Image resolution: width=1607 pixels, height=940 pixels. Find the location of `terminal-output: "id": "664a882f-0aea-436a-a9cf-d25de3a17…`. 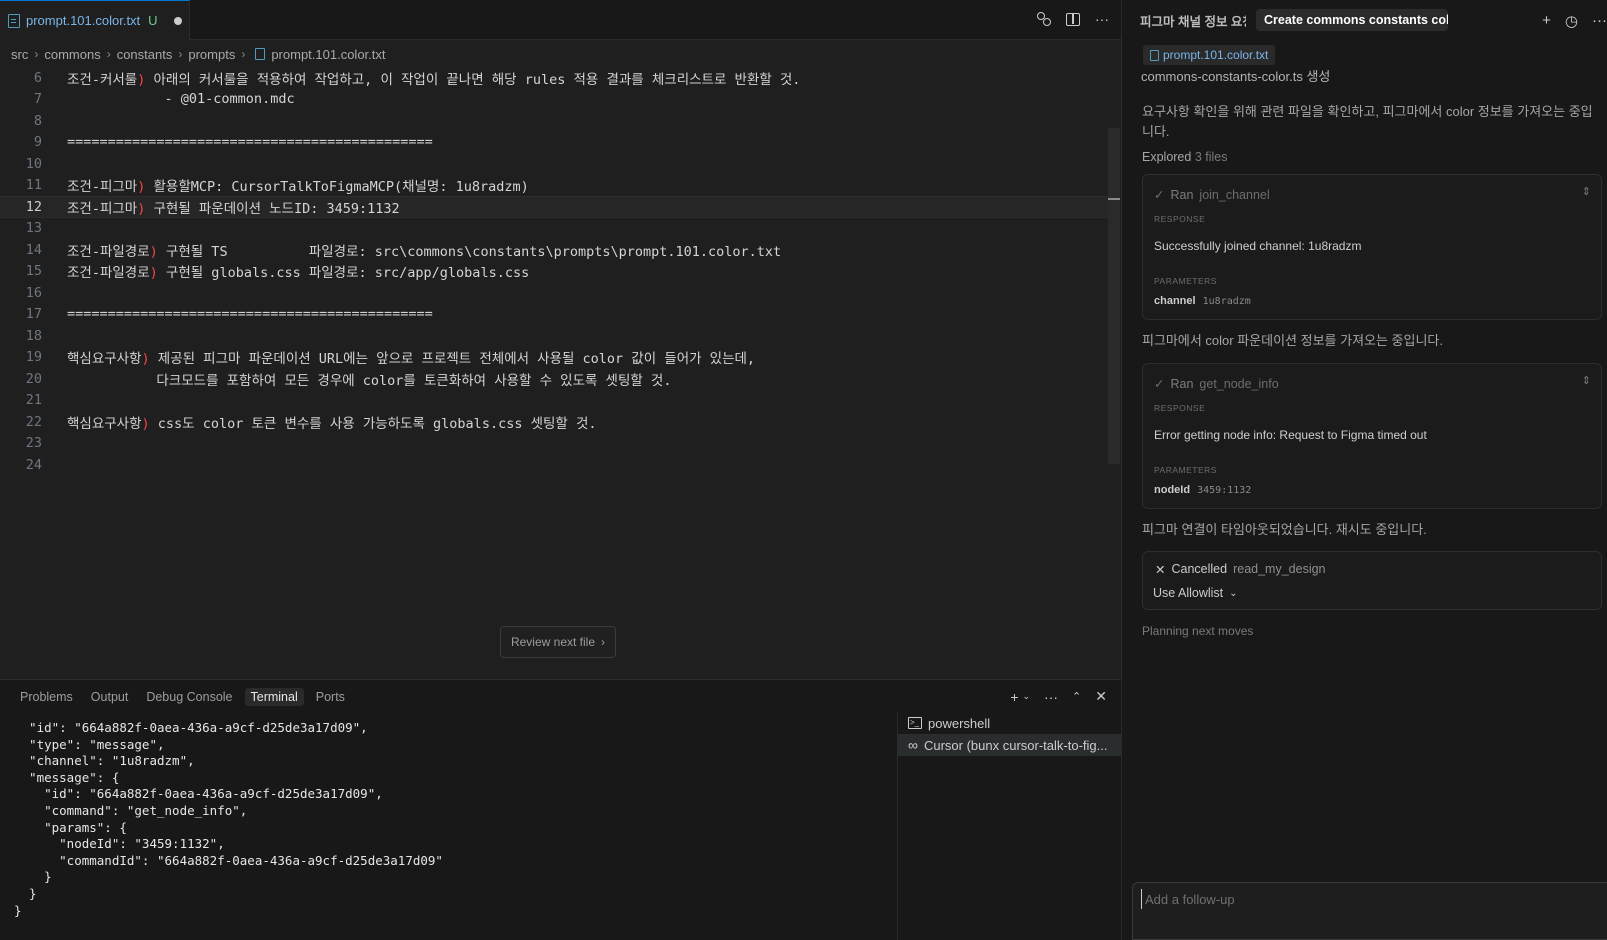

terminal-output: "id": "664a882f-0aea-436a-a9cf-d25de3a17… is located at coordinates (448, 826).